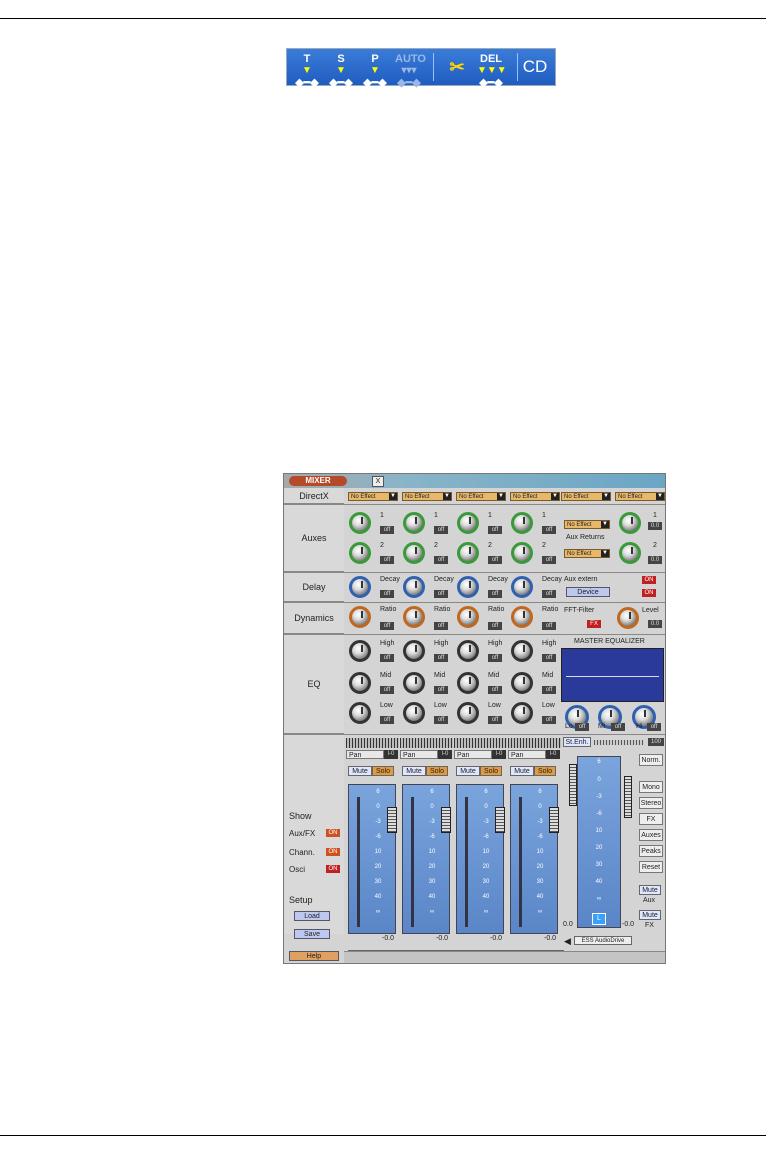  What do you see at coordinates (630, 553) in the screenshot?
I see `aux-return-2-knob` at bounding box center [630, 553].